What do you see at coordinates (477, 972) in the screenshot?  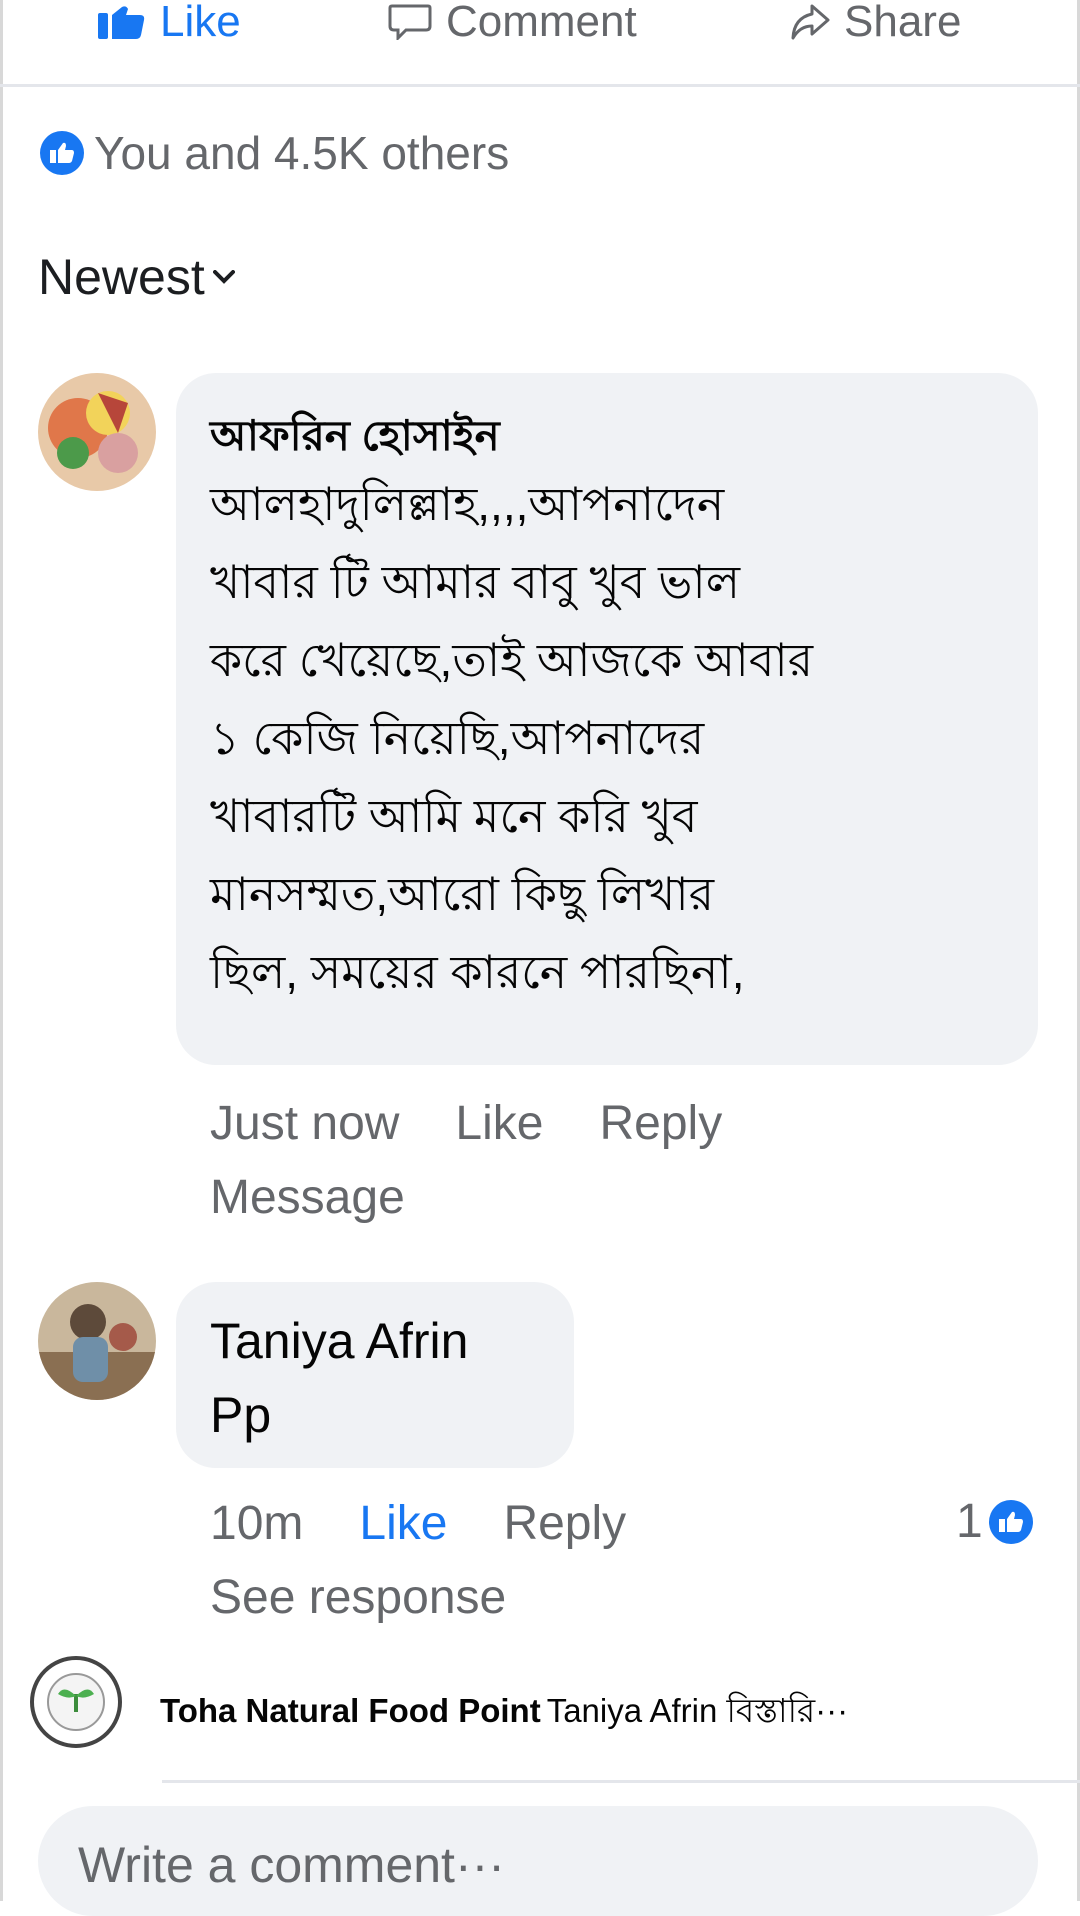 I see `comment-line: ছিল, সময়ের কারনে পারছিনা,` at bounding box center [477, 972].